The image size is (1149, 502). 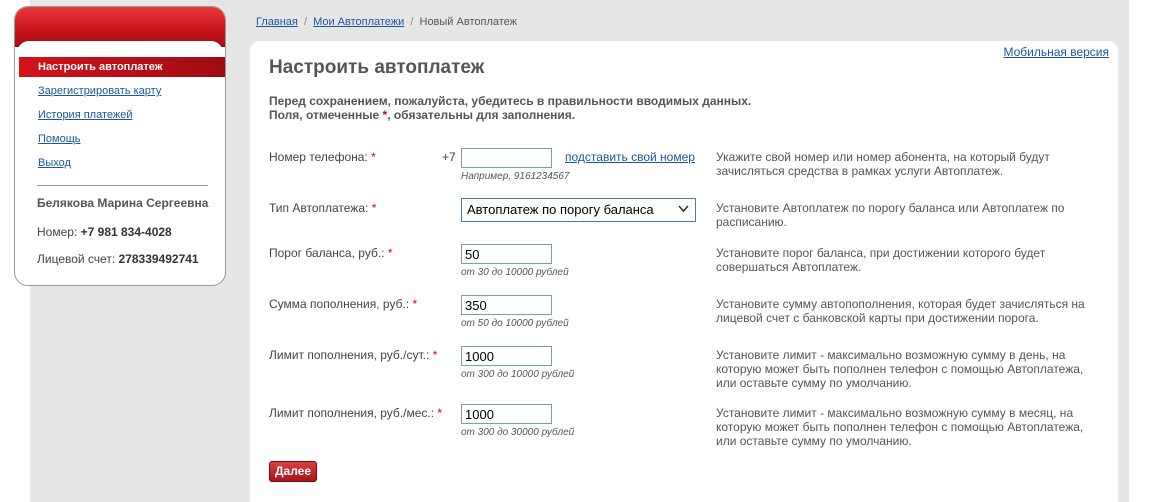 I want to click on amount-label: Сумма пополнения, руб.: *, so click(x=343, y=304).